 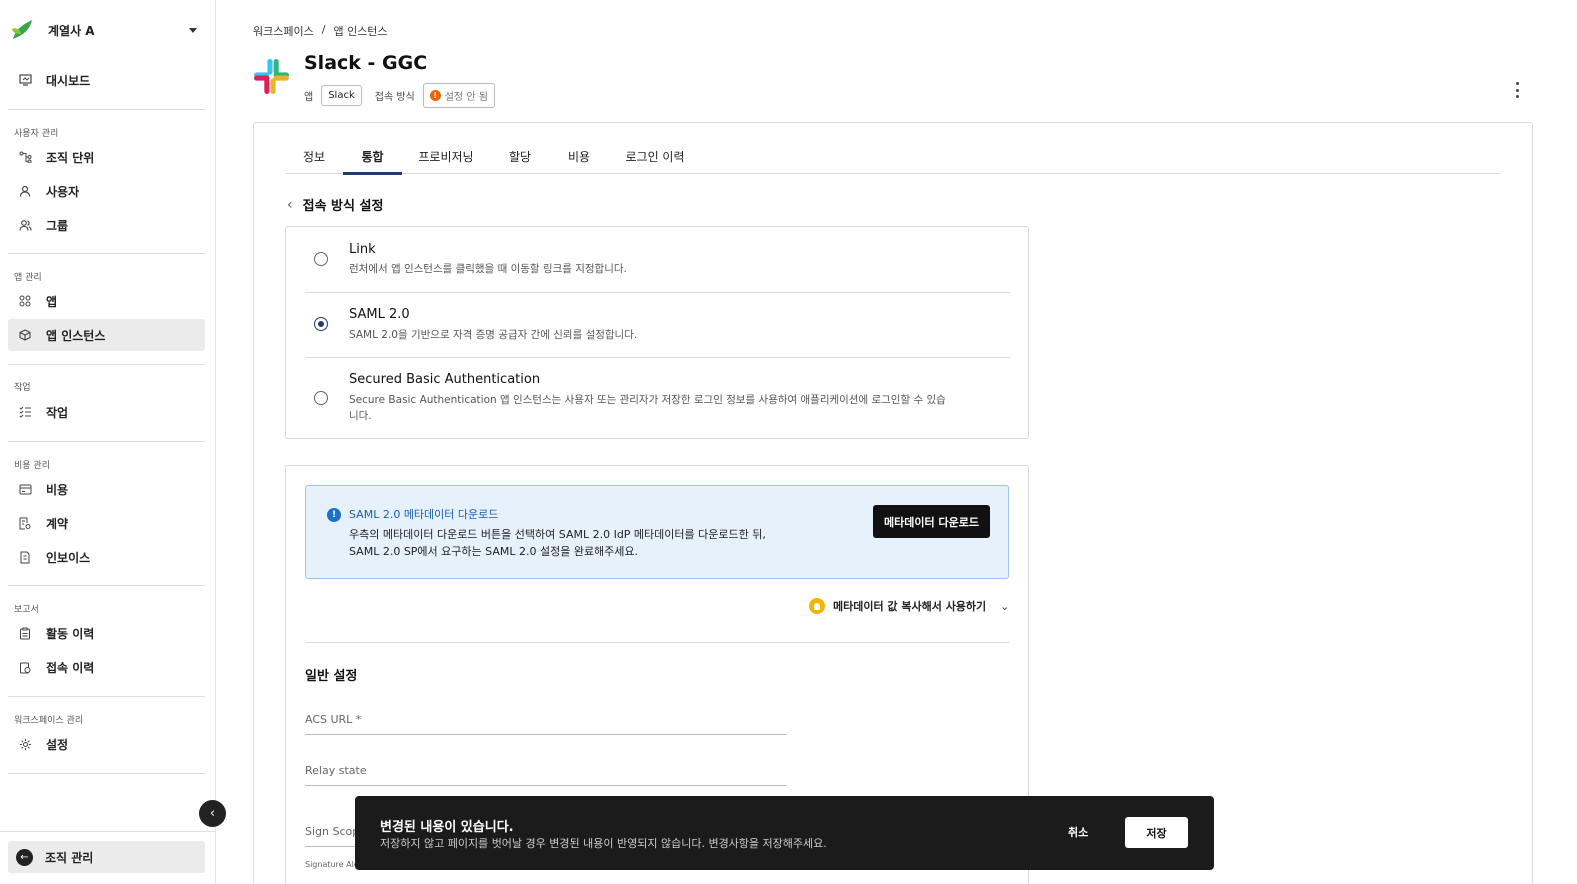 What do you see at coordinates (394, 97) in the screenshot?
I see `access-method-label: 접속 방식` at bounding box center [394, 97].